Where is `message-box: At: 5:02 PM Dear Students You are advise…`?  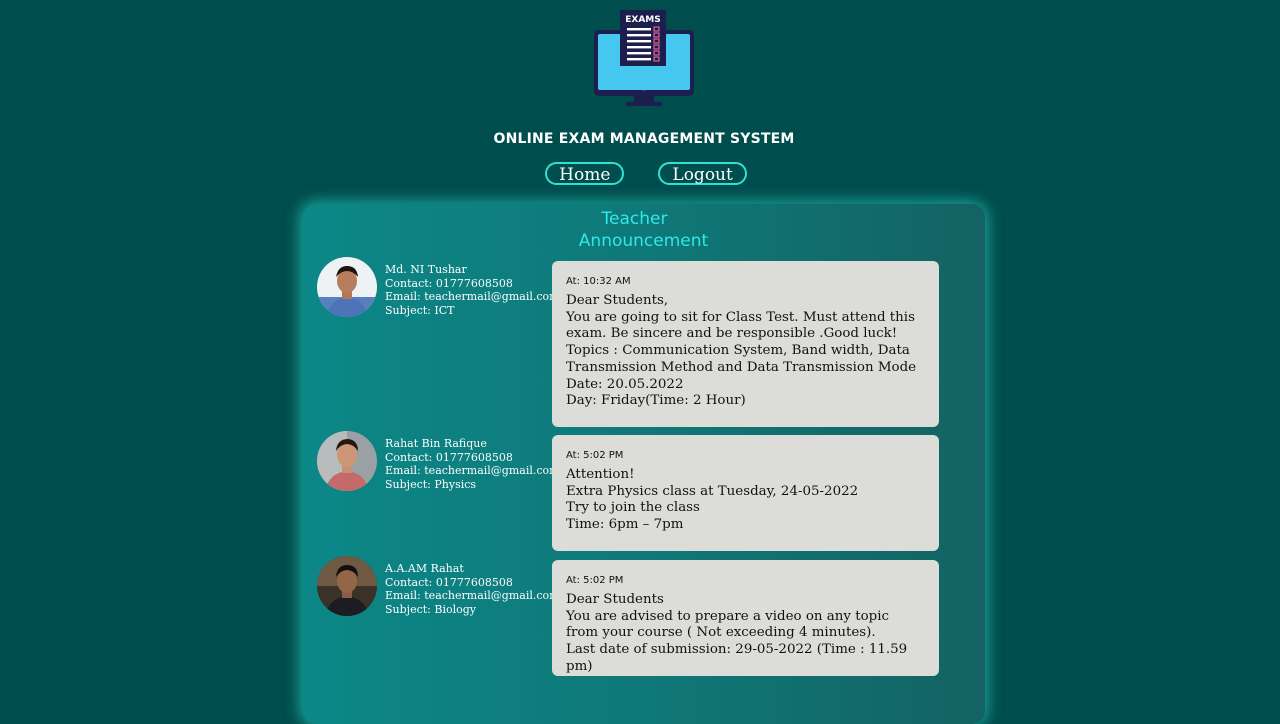
message-box: At: 5:02 PM Dear Students You are advise… is located at coordinates (745, 618).